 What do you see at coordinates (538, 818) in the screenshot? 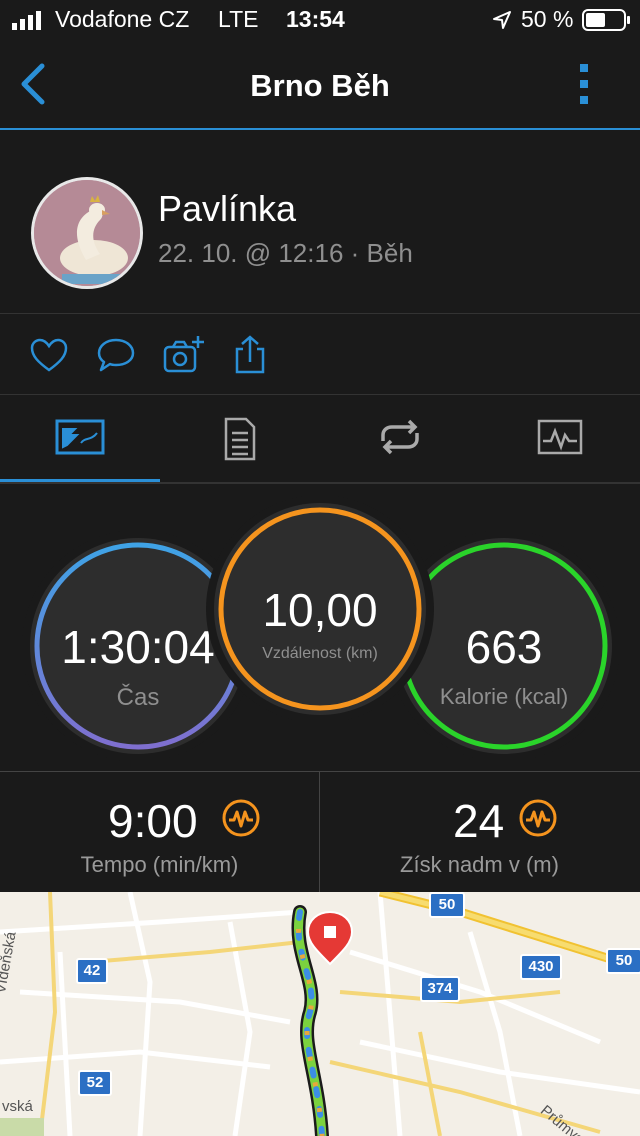
I see `elevation-chart-icon` at bounding box center [538, 818].